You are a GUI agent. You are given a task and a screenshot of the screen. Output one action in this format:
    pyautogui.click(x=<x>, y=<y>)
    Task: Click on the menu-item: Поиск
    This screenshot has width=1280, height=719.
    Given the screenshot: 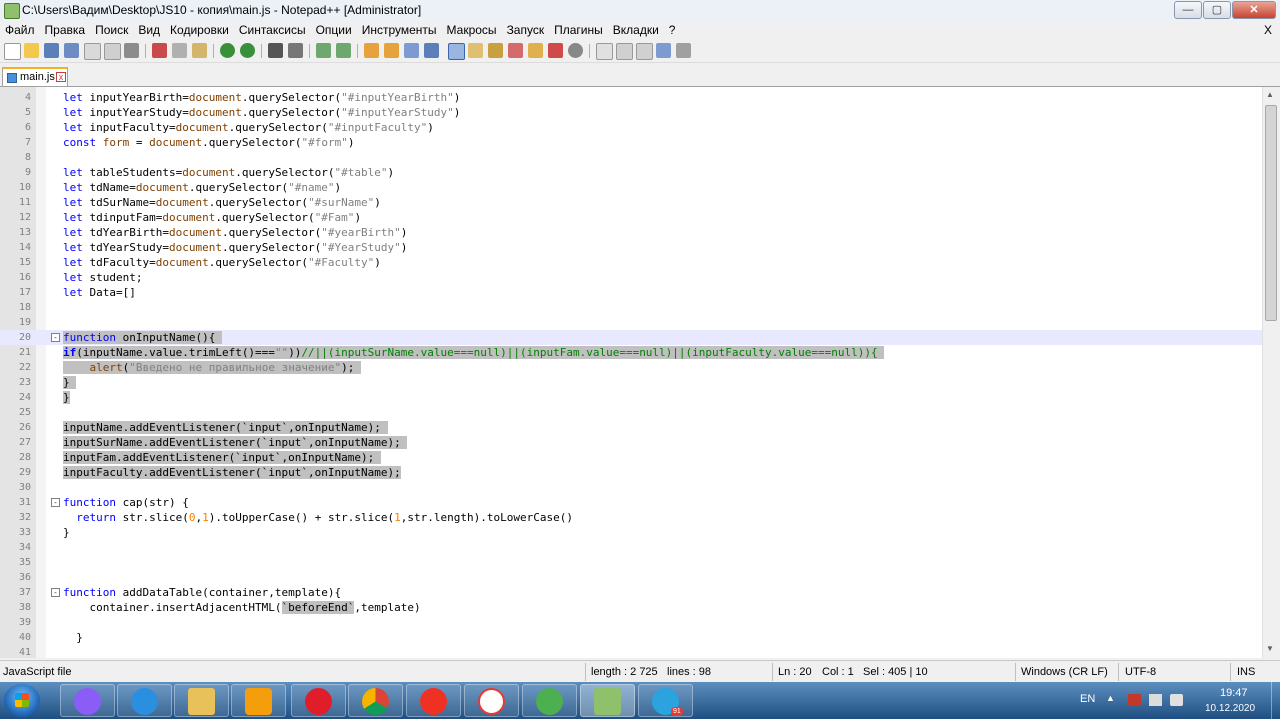 What is the action you would take?
    pyautogui.click(x=111, y=30)
    